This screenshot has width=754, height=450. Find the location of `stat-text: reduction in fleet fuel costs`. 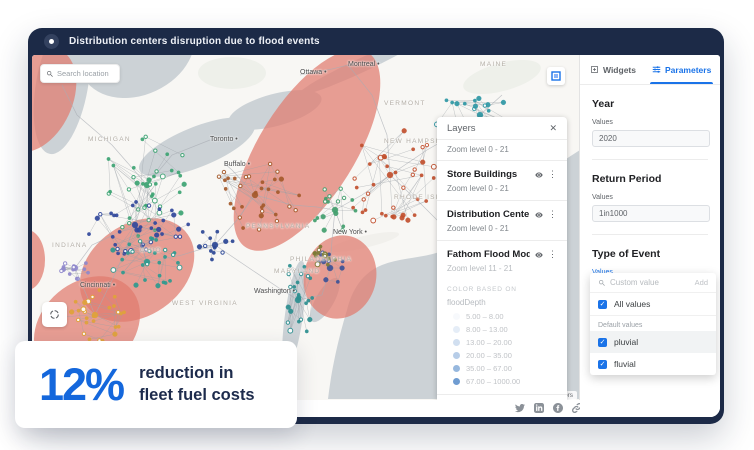

stat-text: reduction in fleet fuel costs is located at coordinates (197, 384).